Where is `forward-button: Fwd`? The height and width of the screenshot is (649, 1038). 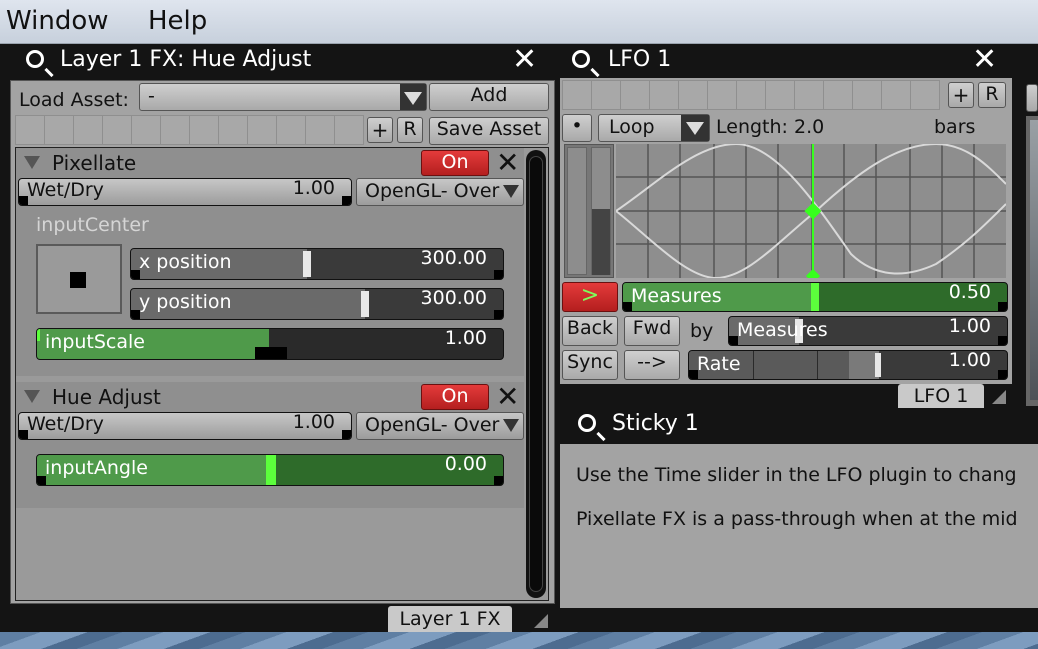
forward-button: Fwd is located at coordinates (652, 331).